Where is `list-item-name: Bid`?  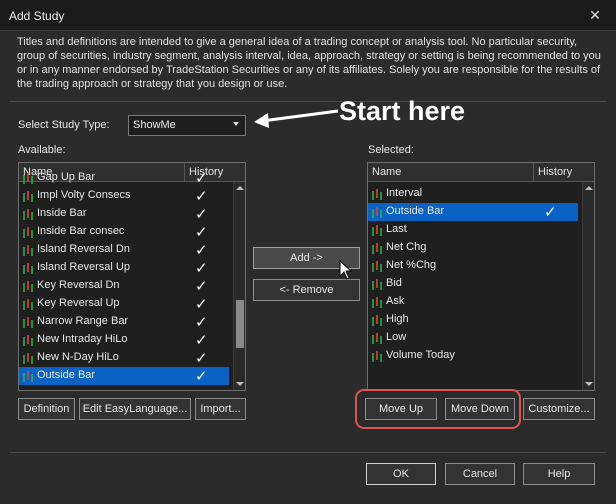 list-item-name: Bid is located at coordinates (394, 283).